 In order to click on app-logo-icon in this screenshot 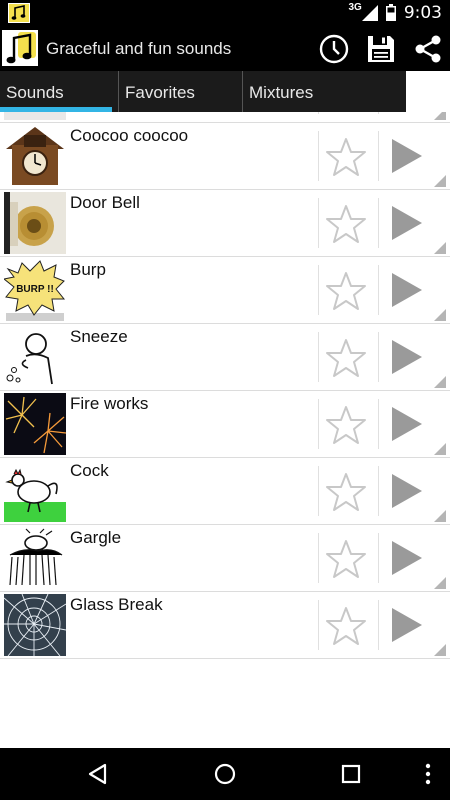, I will do `click(20, 48)`.